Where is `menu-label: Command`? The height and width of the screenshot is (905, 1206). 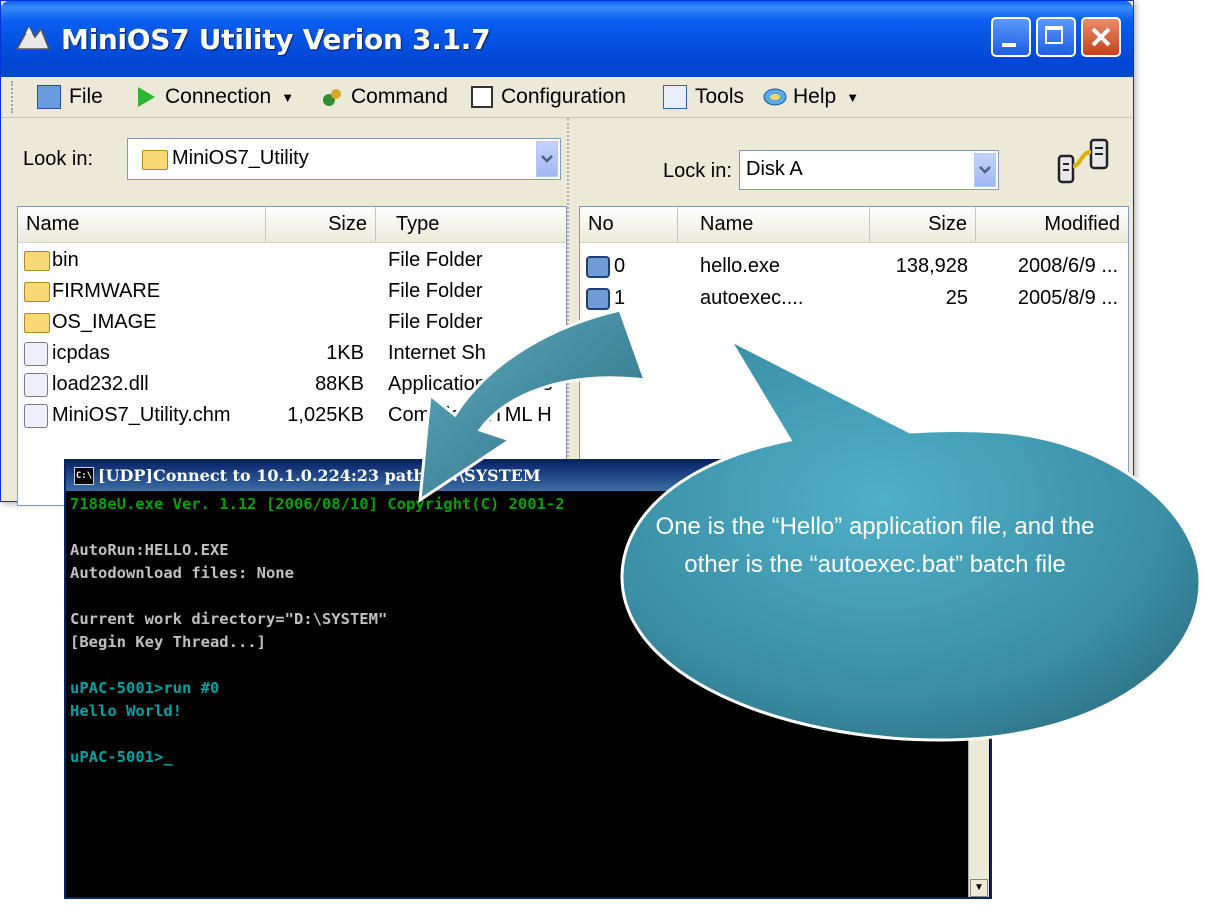 menu-label: Command is located at coordinates (399, 96).